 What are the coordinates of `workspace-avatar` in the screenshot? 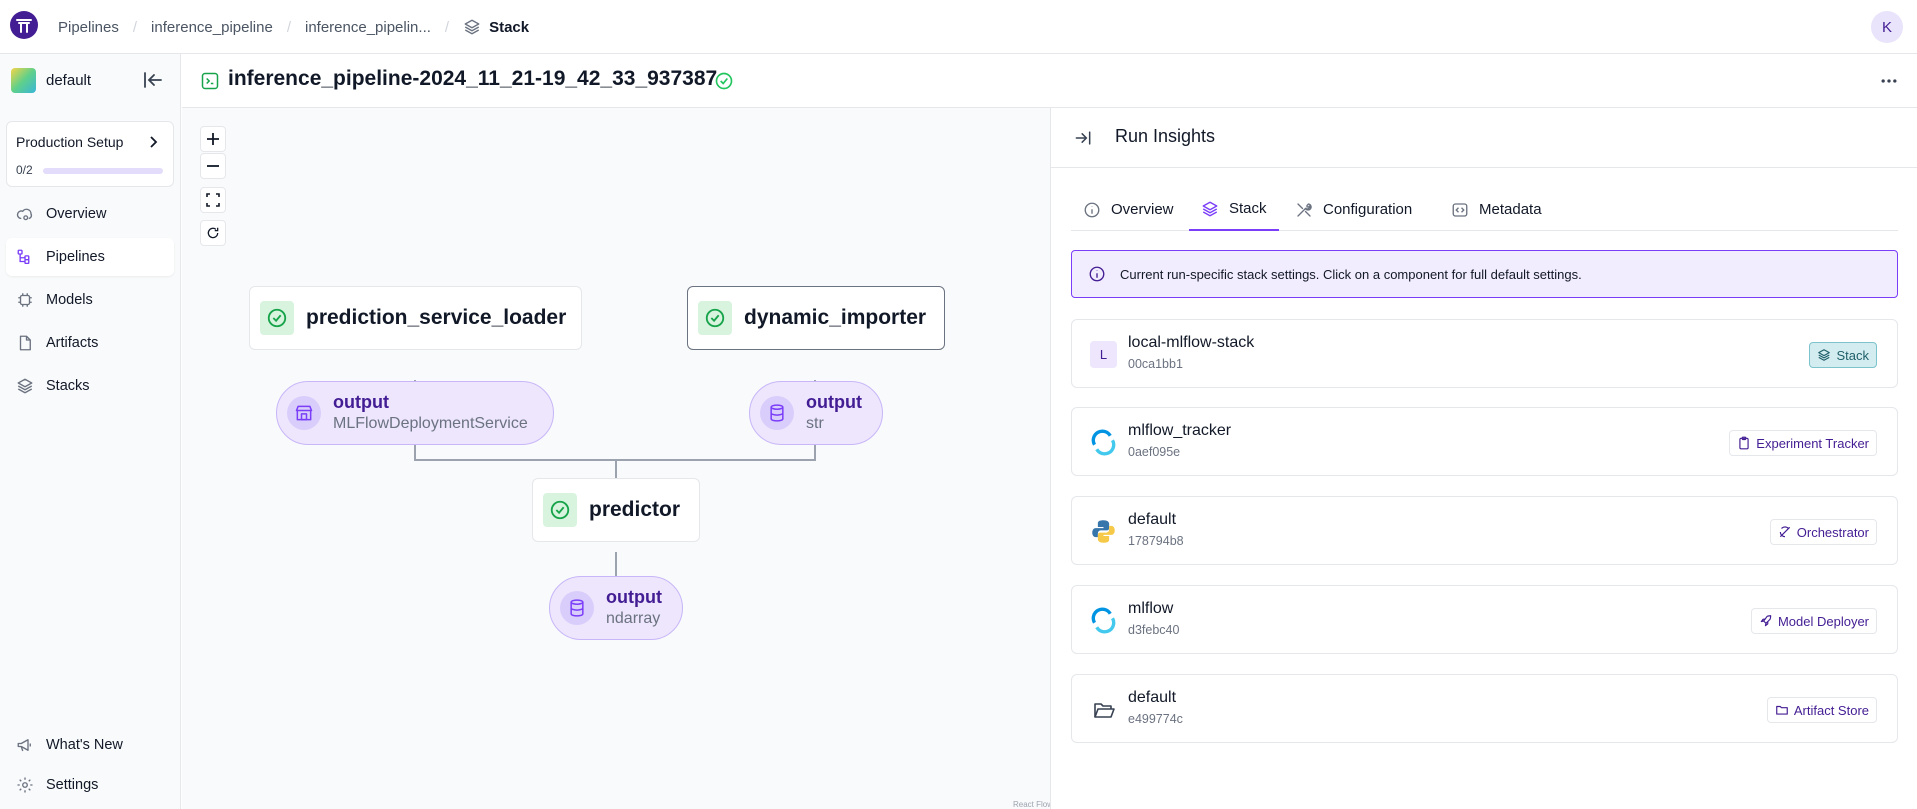 It's located at (23, 80).